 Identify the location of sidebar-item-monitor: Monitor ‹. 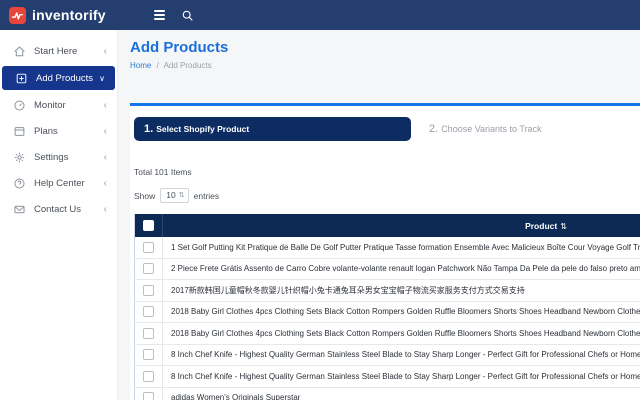
(58, 105).